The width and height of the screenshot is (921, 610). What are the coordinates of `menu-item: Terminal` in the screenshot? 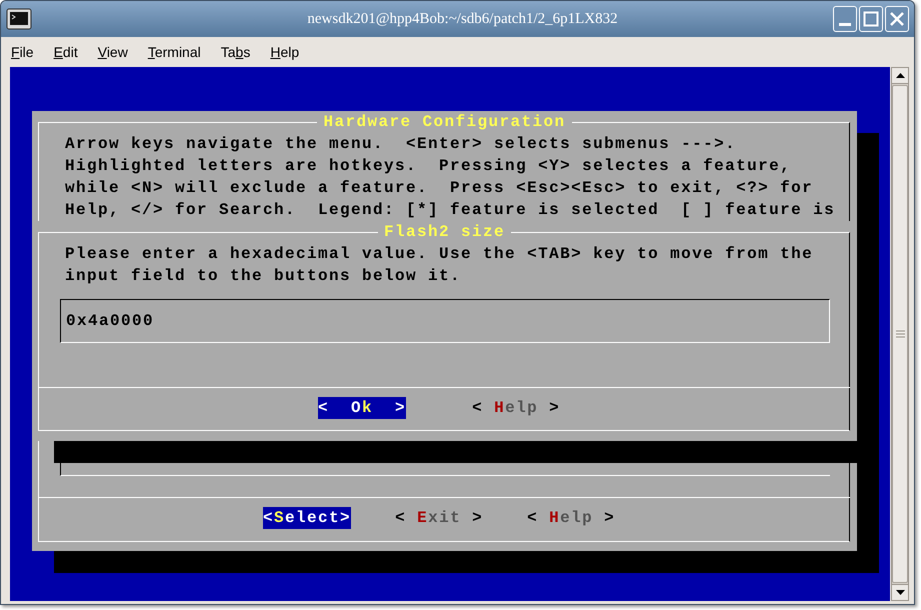 It's located at (174, 52).